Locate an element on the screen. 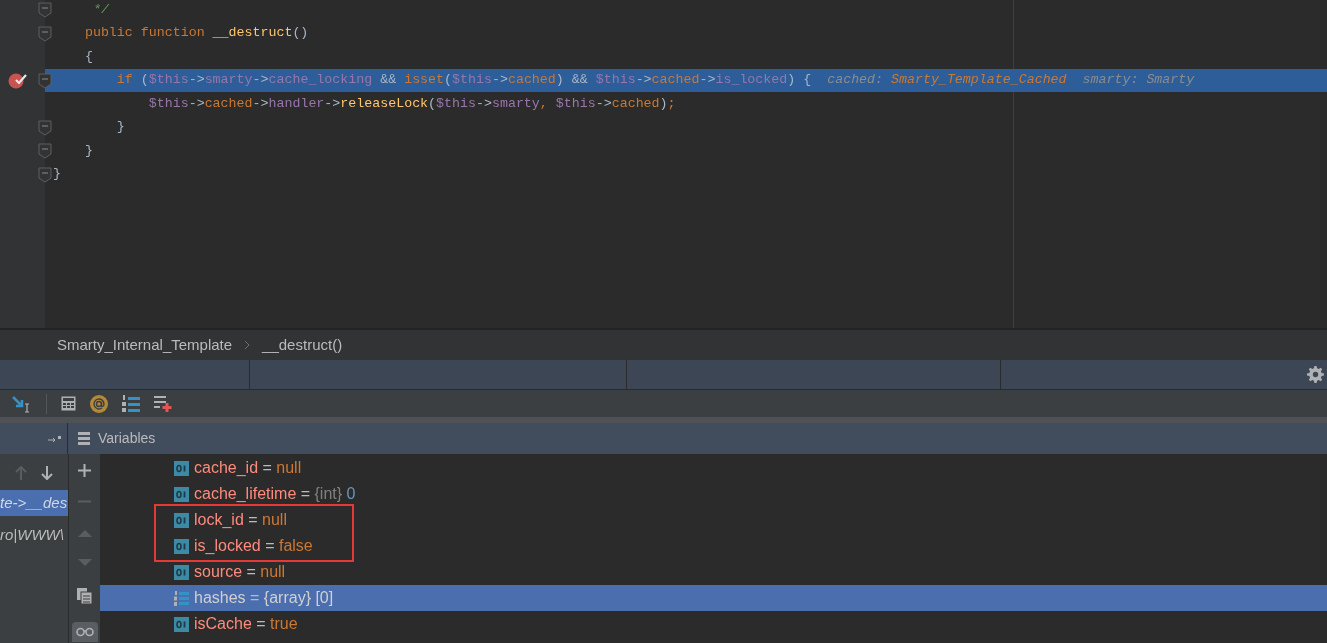  variable-entry: lock_id = null is located at coordinates (240, 520).